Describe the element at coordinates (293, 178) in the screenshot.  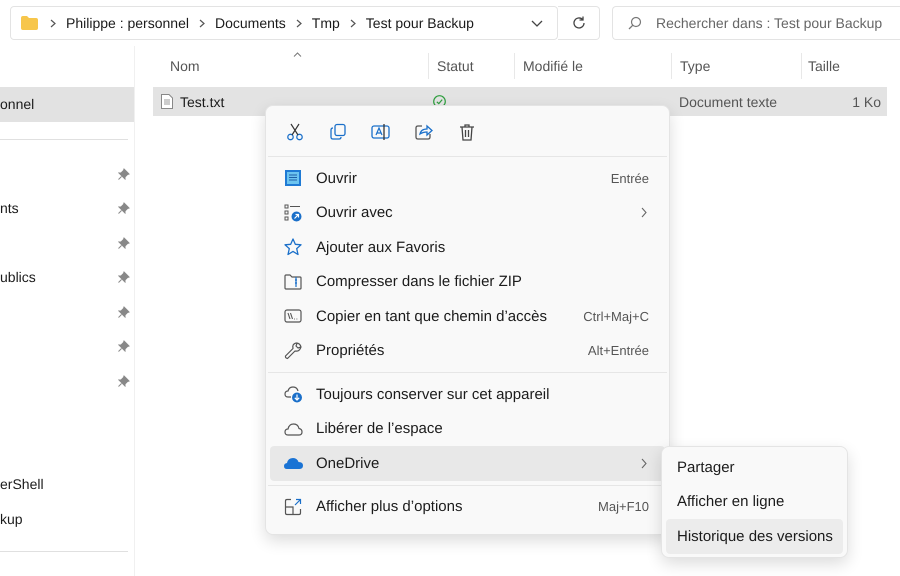
I see `notepad-icon` at that location.